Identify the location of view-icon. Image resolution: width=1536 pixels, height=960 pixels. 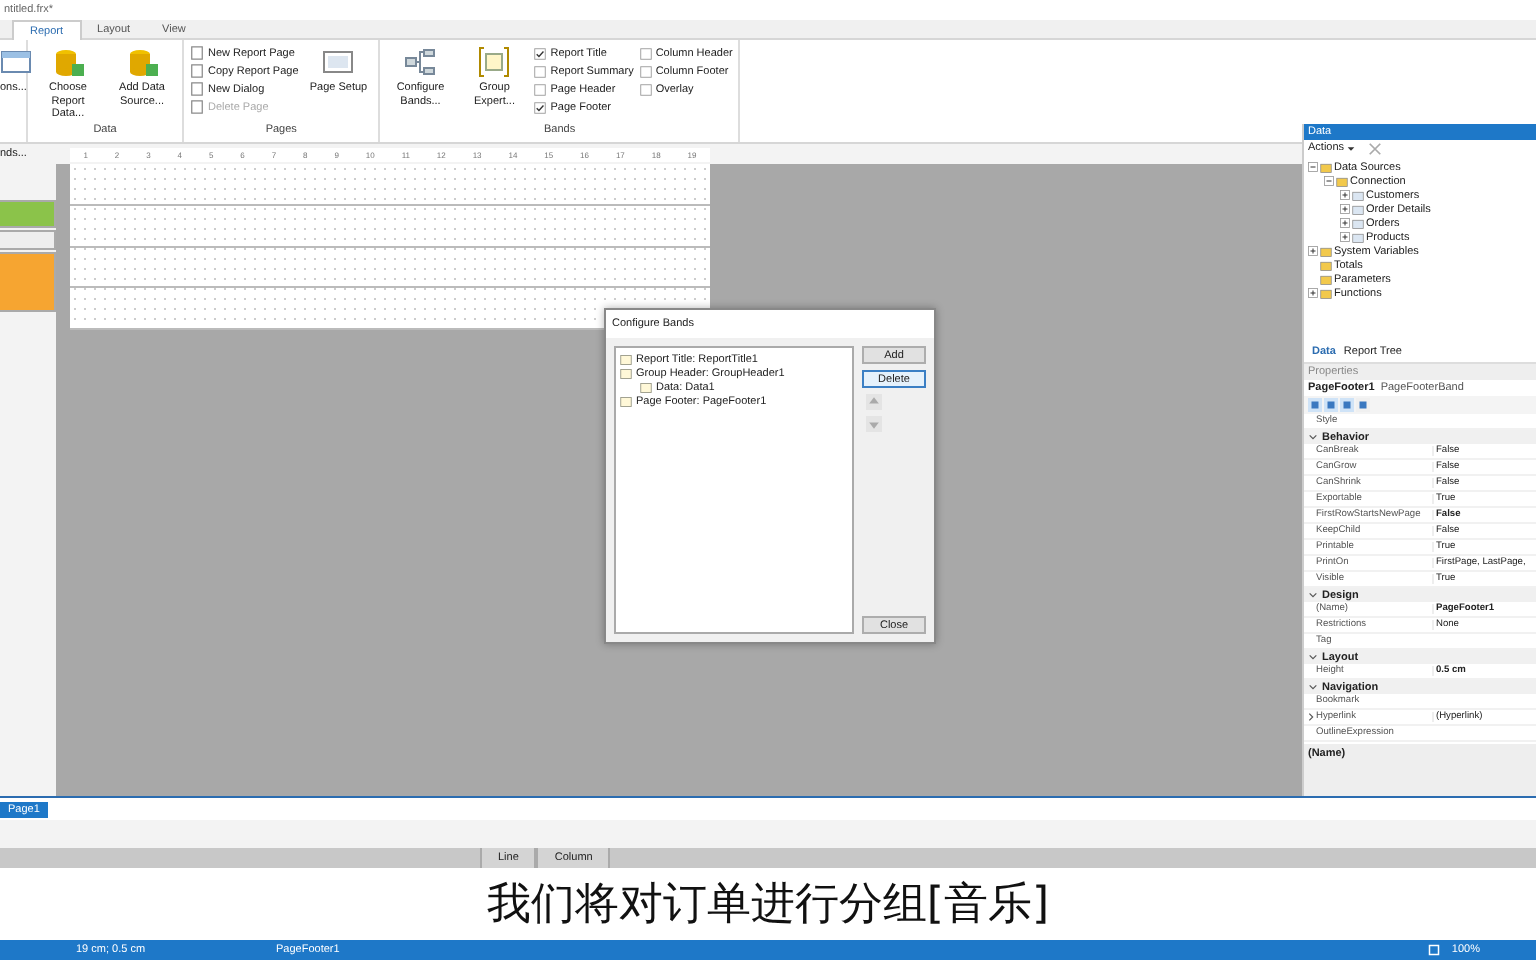
(1433, 950).